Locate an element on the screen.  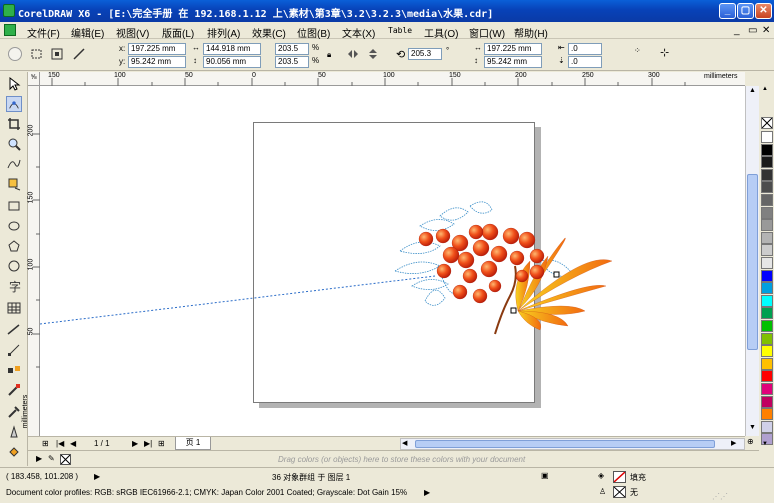
outline-tool-icon is located at coordinates (14, 432).